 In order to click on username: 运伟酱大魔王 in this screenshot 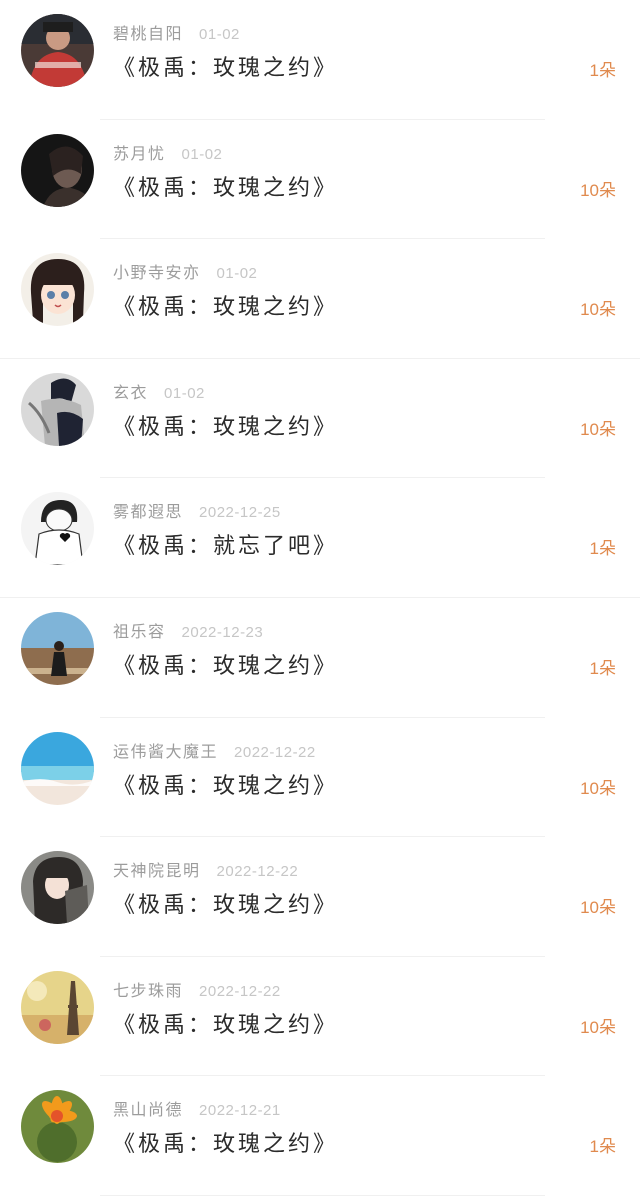, I will do `click(165, 751)`.